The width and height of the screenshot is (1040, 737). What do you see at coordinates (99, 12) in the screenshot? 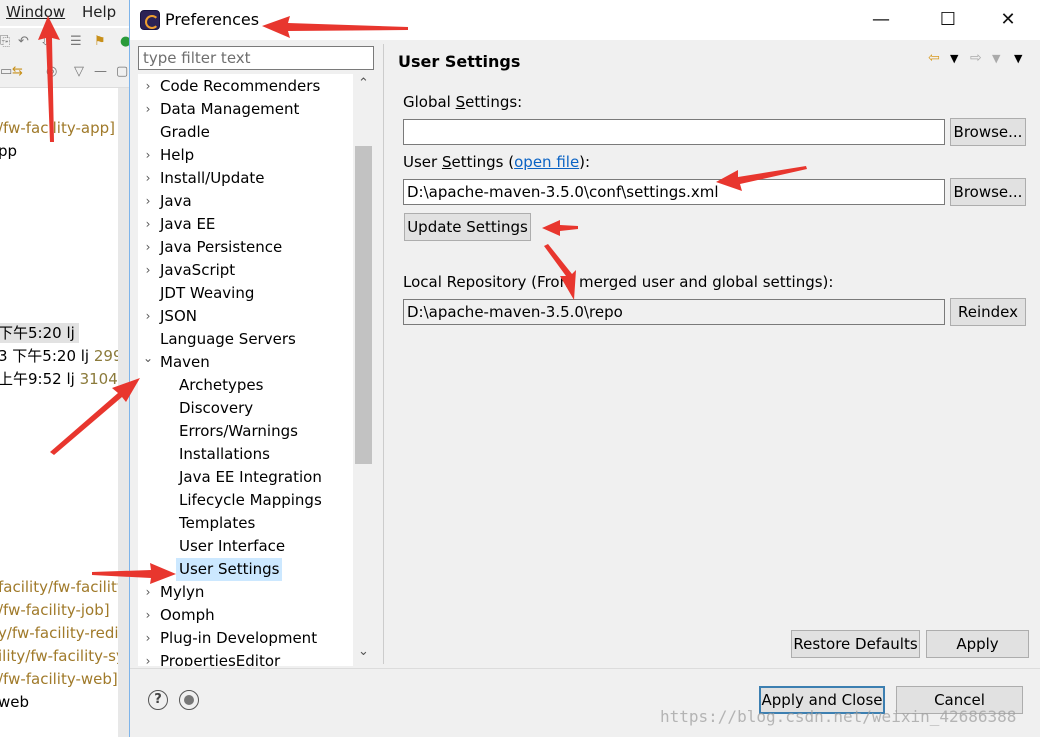
I see `menu-help: Help` at bounding box center [99, 12].